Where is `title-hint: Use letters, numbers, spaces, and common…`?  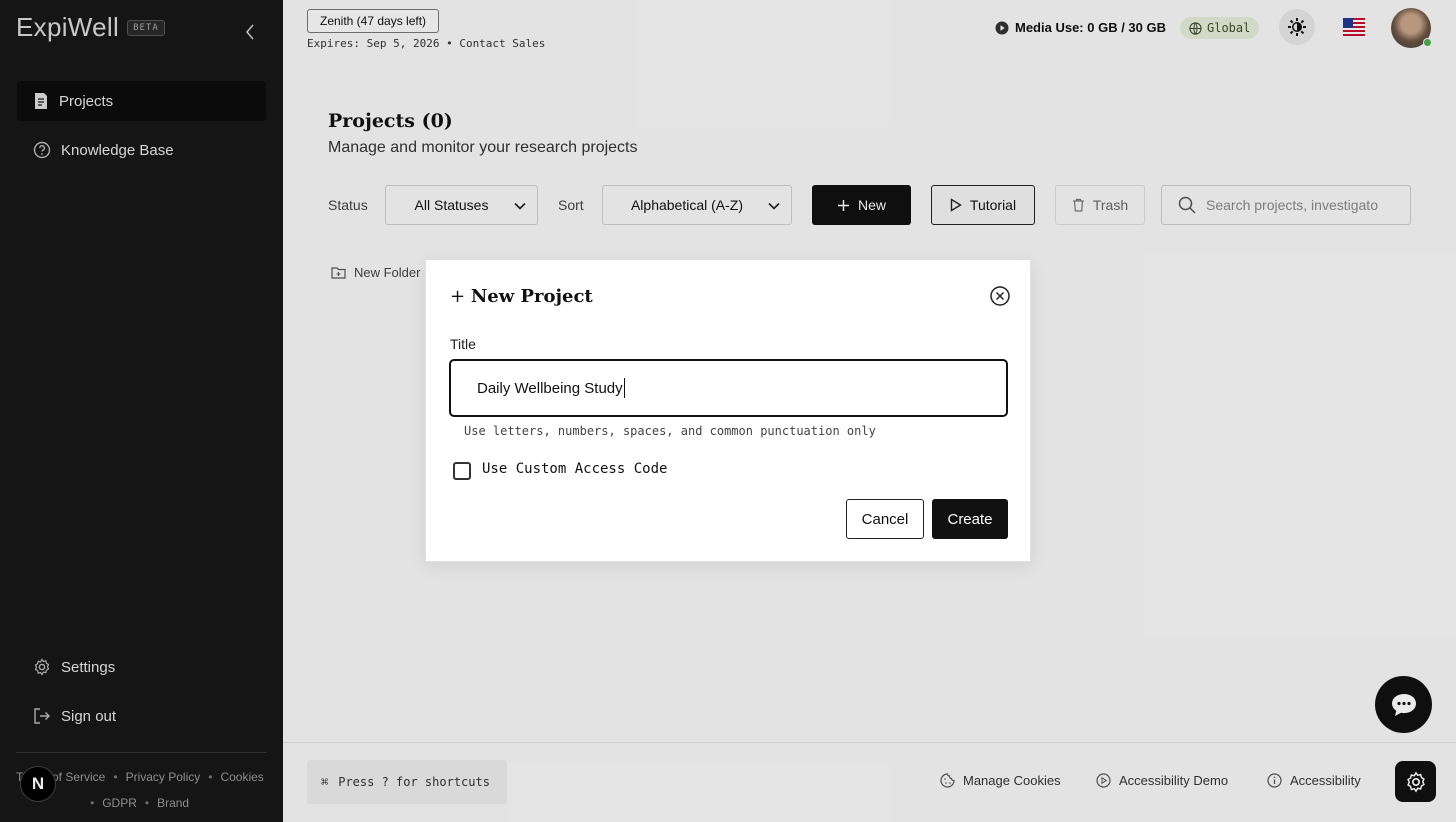 title-hint: Use letters, numbers, spaces, and common… is located at coordinates (670, 431).